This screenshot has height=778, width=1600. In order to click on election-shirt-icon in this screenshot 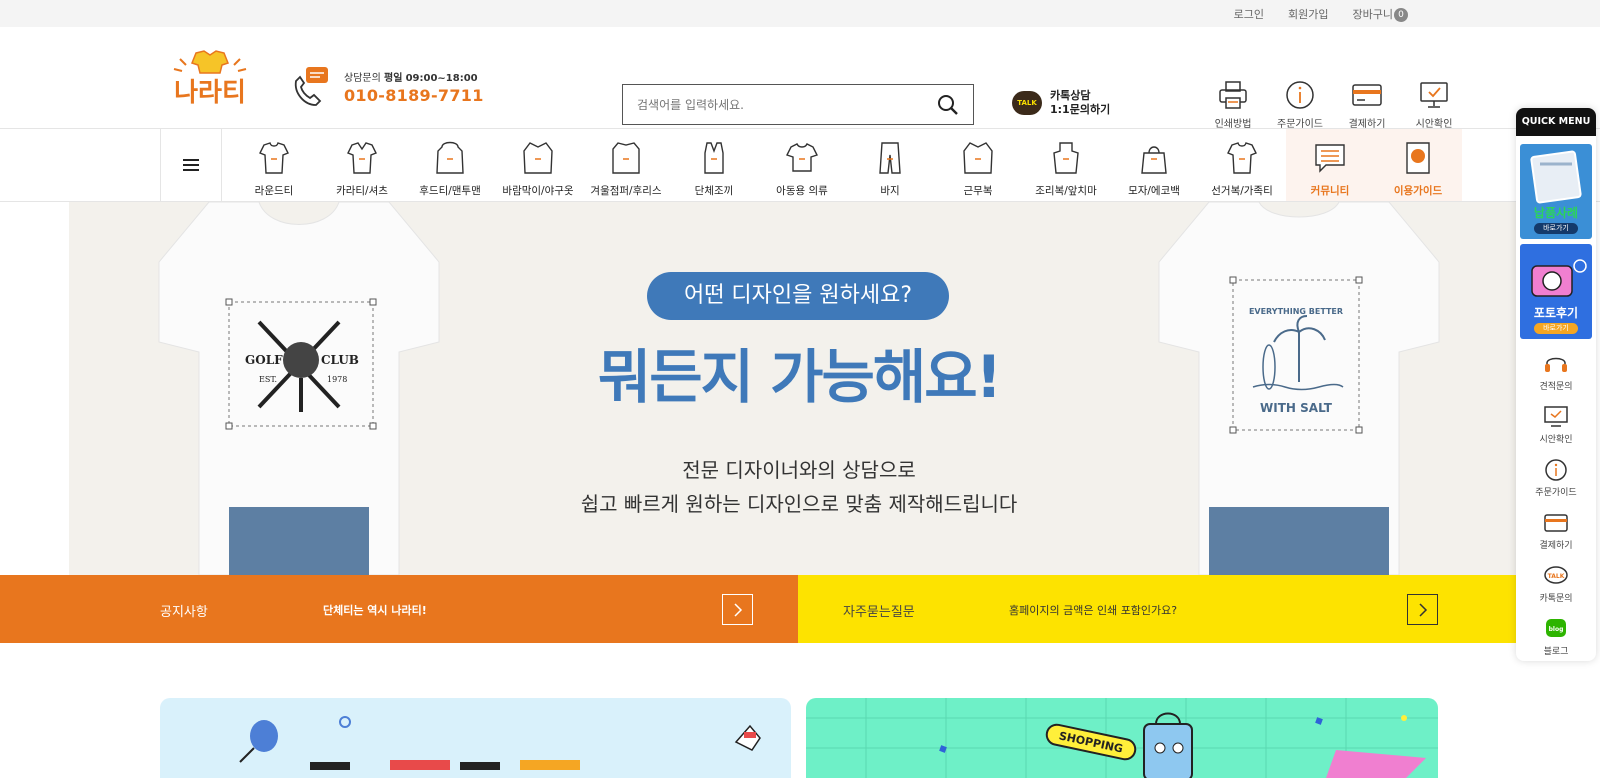, I will do `click(1242, 158)`.